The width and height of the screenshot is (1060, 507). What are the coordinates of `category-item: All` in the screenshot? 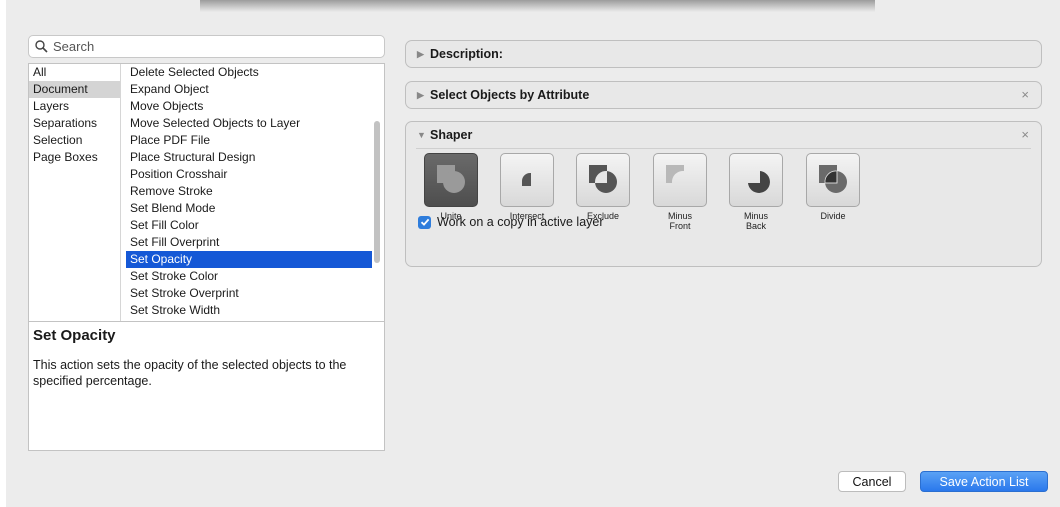 It's located at (74, 72).